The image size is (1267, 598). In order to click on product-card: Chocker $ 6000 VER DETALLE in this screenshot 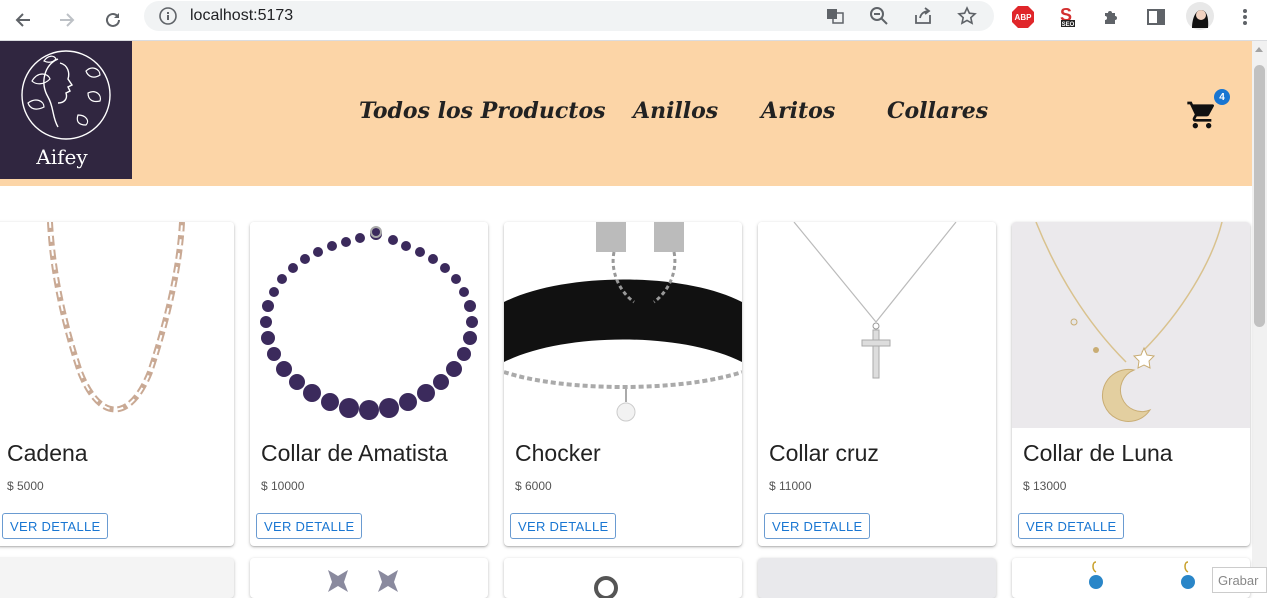, I will do `click(623, 384)`.